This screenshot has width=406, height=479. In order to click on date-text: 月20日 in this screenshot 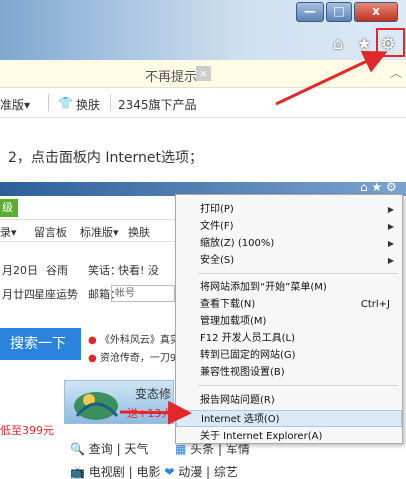, I will do `click(20, 270)`.